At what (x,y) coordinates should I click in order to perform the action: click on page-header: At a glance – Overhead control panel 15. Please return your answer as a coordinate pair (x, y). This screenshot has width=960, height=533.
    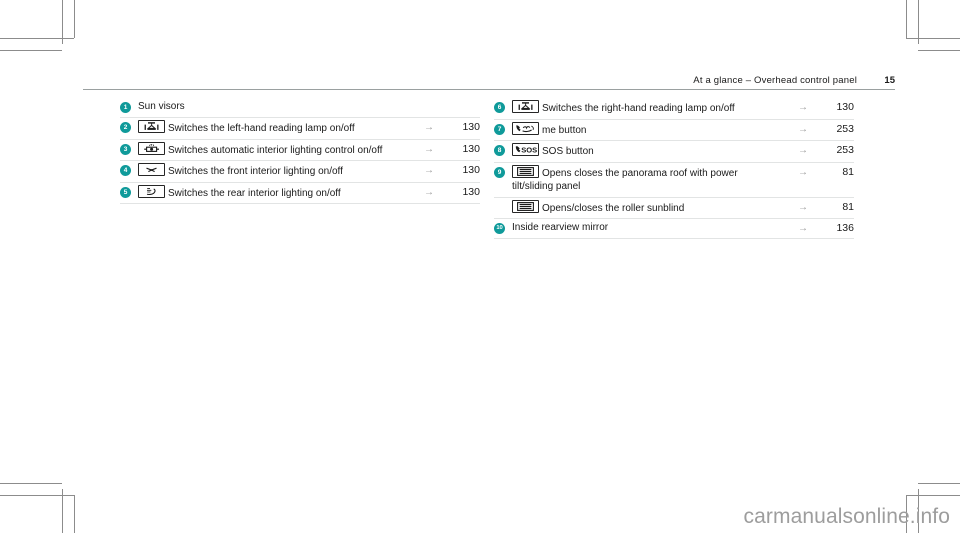
    Looking at the image, I should click on (489, 79).